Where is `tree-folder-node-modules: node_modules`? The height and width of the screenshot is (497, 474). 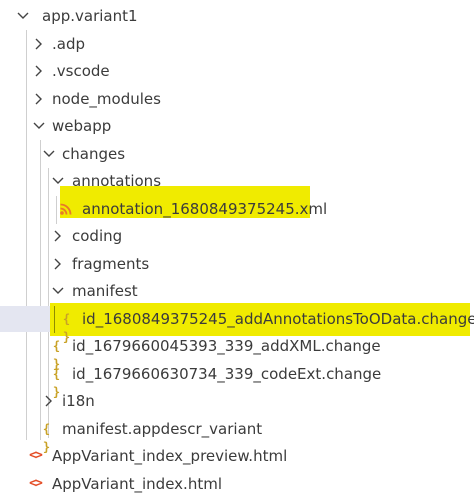
tree-folder-node-modules: node_modules is located at coordinates (237, 99).